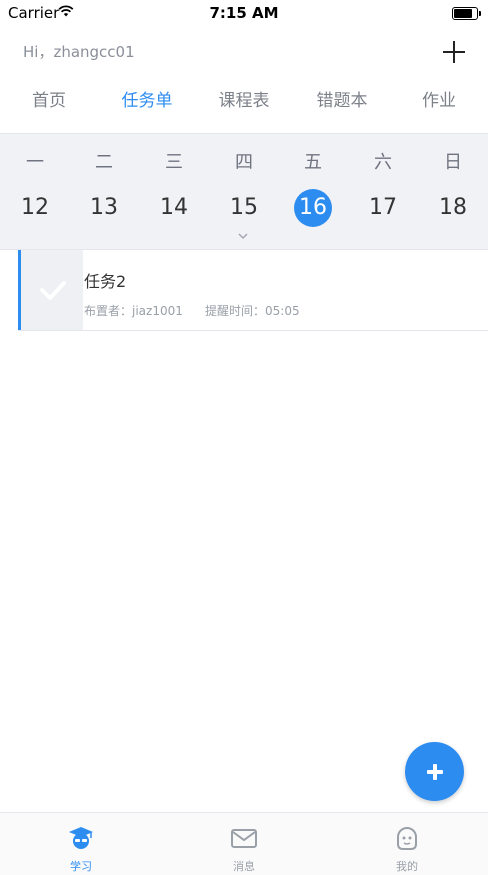  I want to click on task-title: 任务2, so click(105, 281).